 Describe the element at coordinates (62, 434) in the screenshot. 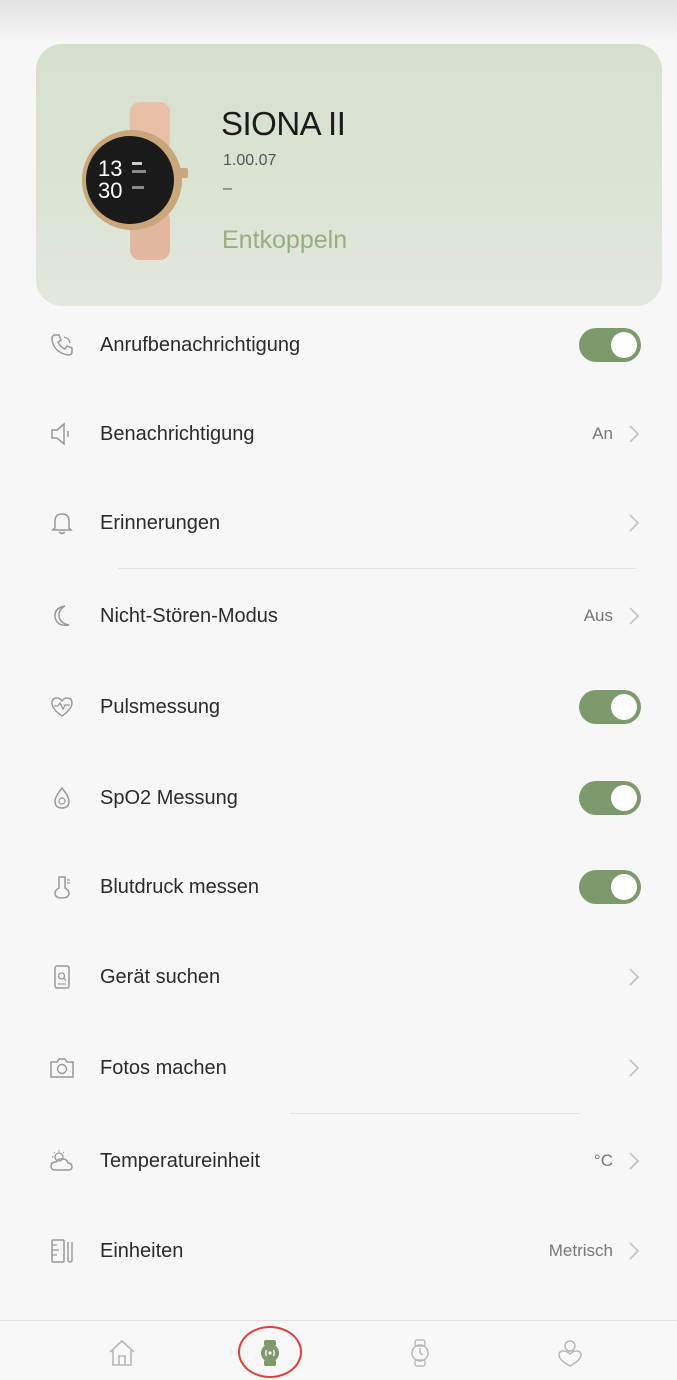

I see `speaker-icon` at that location.